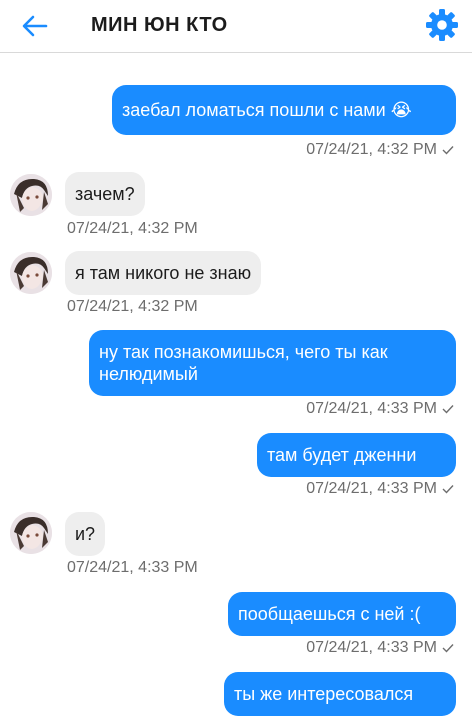  I want to click on outgoing-message: пообщаешься с ней :(, so click(342, 614).